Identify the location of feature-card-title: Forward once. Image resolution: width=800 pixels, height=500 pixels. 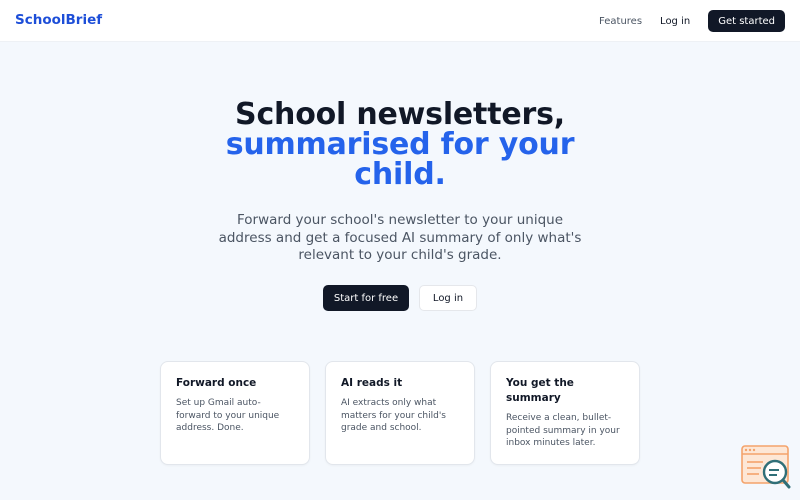
(216, 383).